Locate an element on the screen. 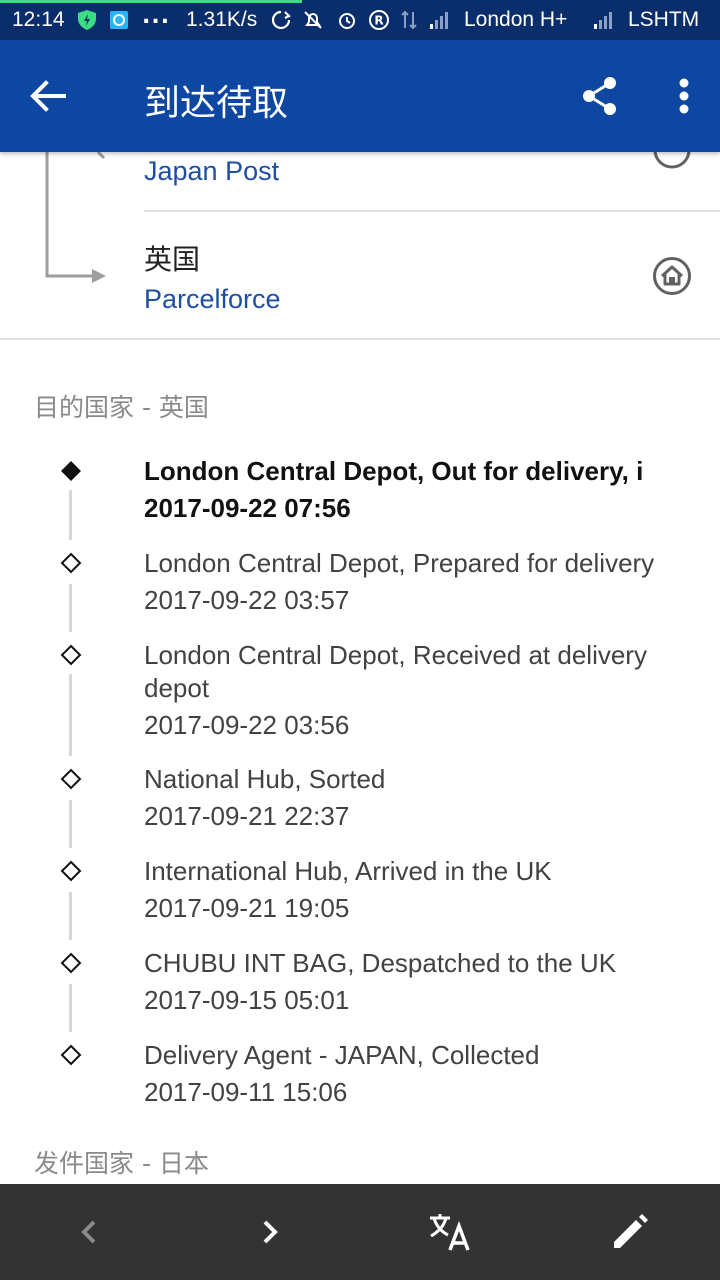 Image resolution: width=720 pixels, height=1280 pixels. current-event-marker is located at coordinates (71, 471).